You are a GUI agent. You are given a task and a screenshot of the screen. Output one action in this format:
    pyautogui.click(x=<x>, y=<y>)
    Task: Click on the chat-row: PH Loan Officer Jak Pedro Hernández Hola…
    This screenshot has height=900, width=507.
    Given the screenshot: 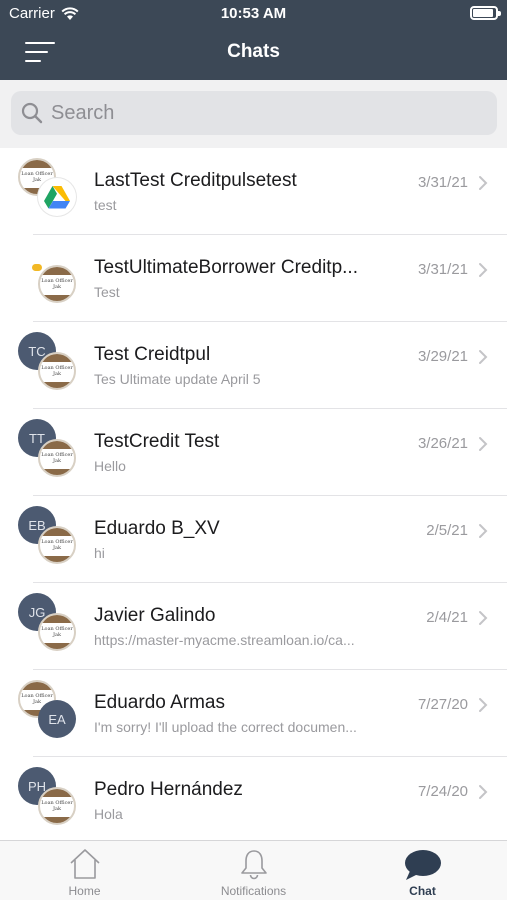 What is the action you would take?
    pyautogui.click(x=253, y=800)
    